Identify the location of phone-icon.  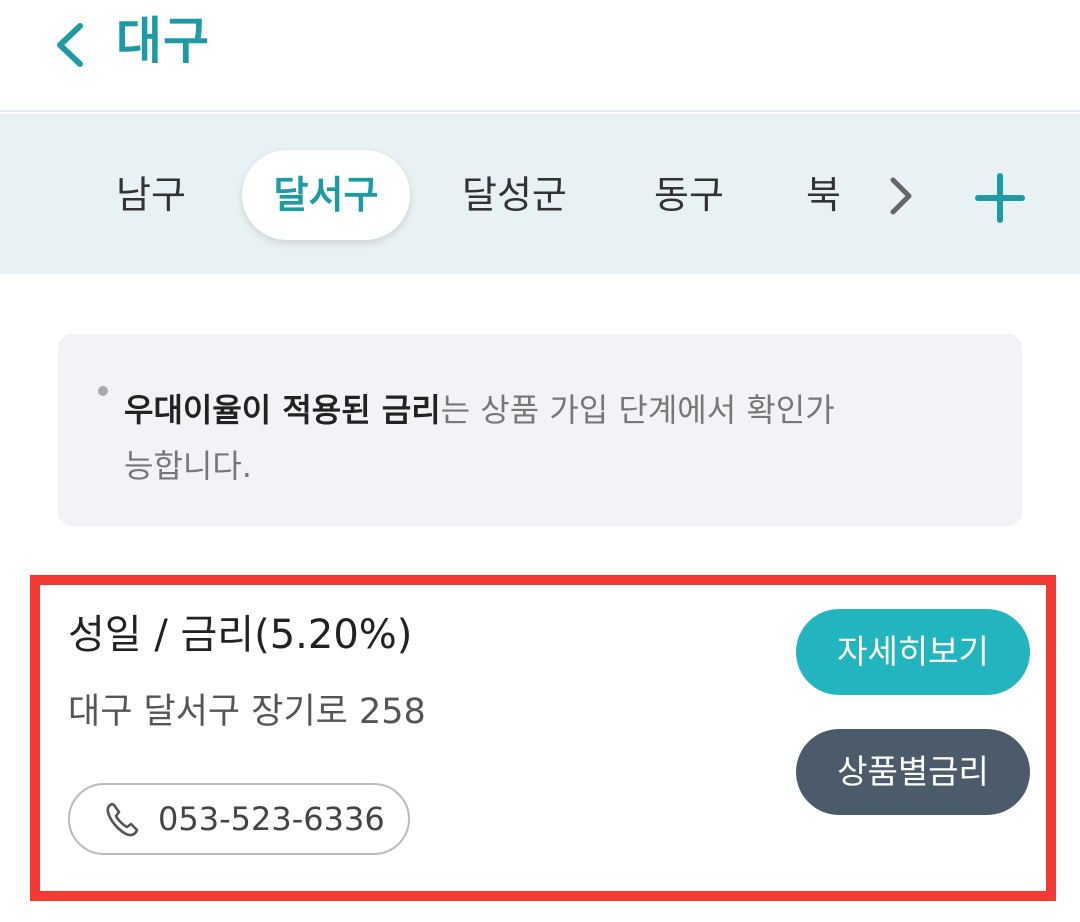
(122, 819).